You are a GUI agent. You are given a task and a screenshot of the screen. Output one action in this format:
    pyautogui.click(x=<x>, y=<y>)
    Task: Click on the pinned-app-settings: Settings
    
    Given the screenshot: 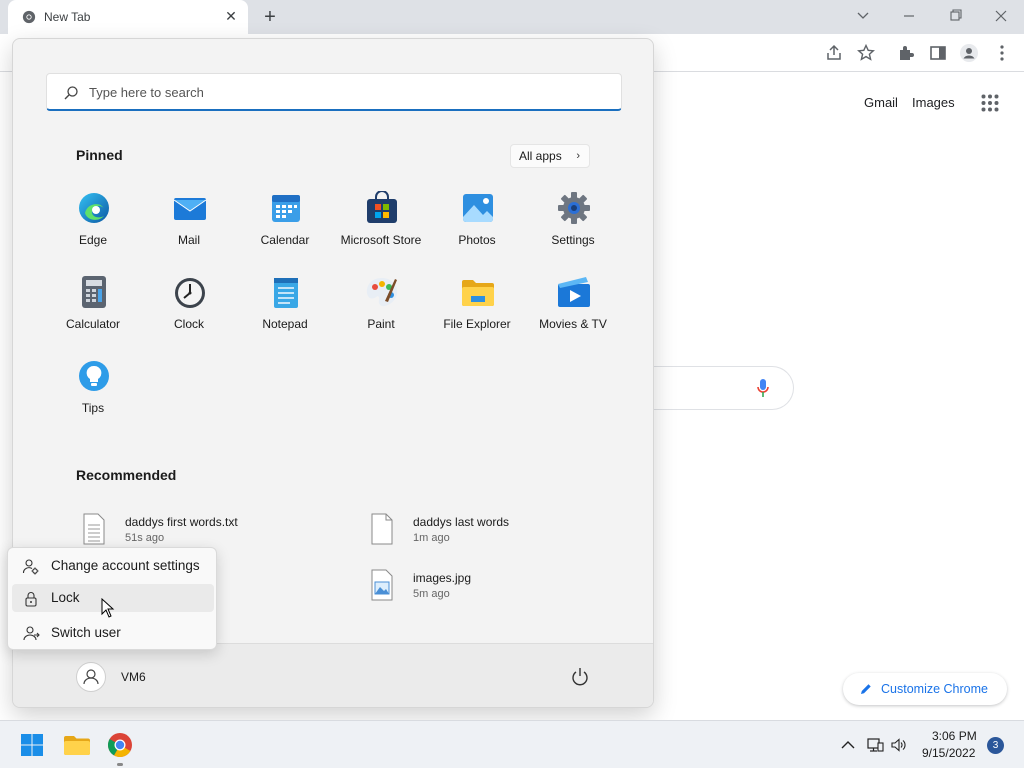 What is the action you would take?
    pyautogui.click(x=573, y=225)
    